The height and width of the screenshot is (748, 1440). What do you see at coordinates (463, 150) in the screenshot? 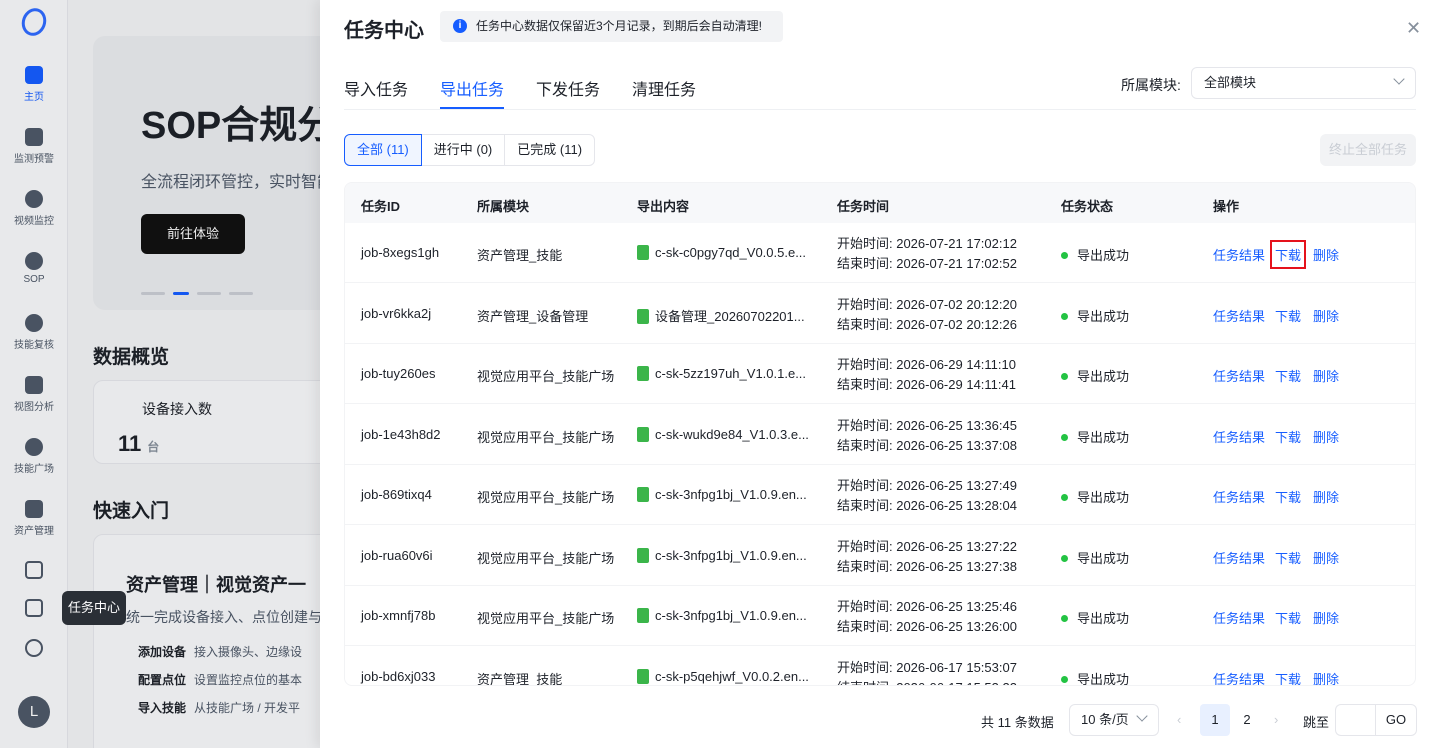
I see `filter-running: 进行中 (0)` at bounding box center [463, 150].